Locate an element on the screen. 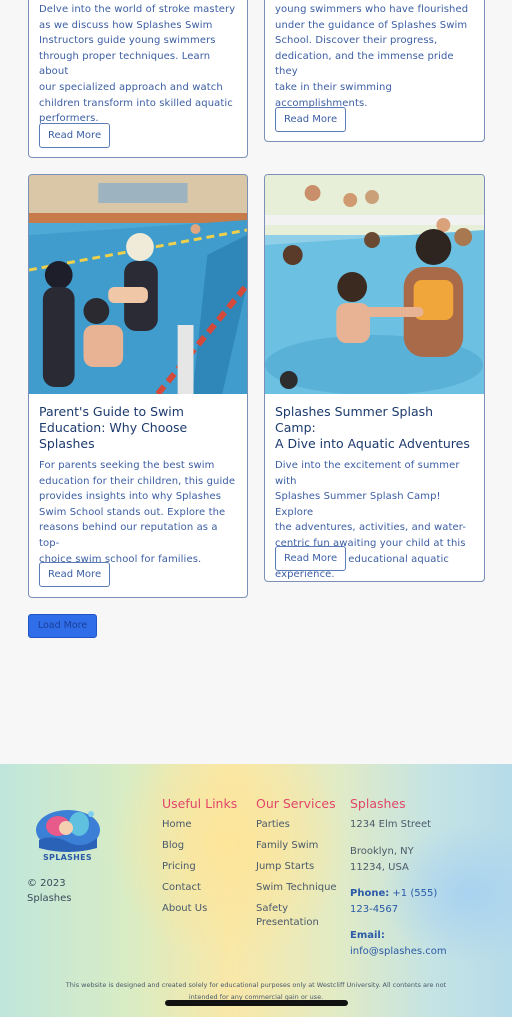 The width and height of the screenshot is (512, 1017). copyright: © 2023 Splashes is located at coordinates (49, 891).